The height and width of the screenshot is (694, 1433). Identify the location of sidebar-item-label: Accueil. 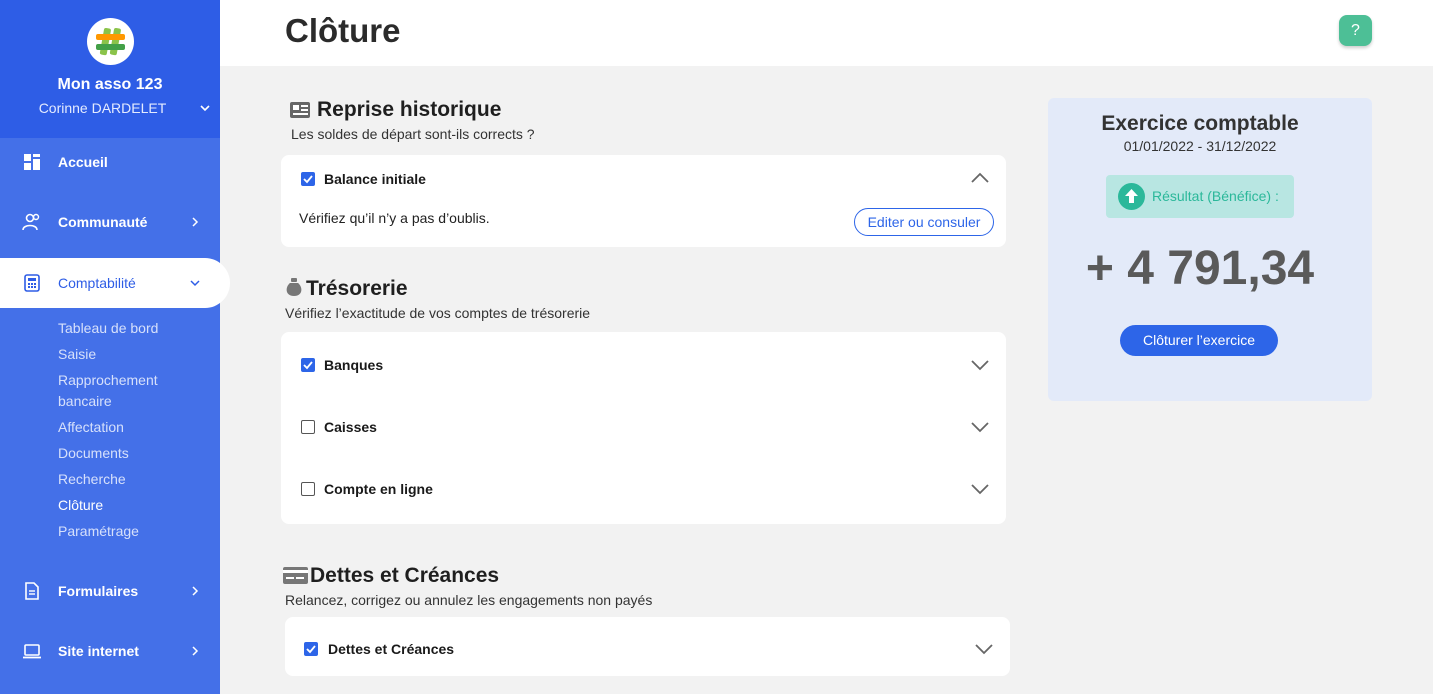
(83, 162).